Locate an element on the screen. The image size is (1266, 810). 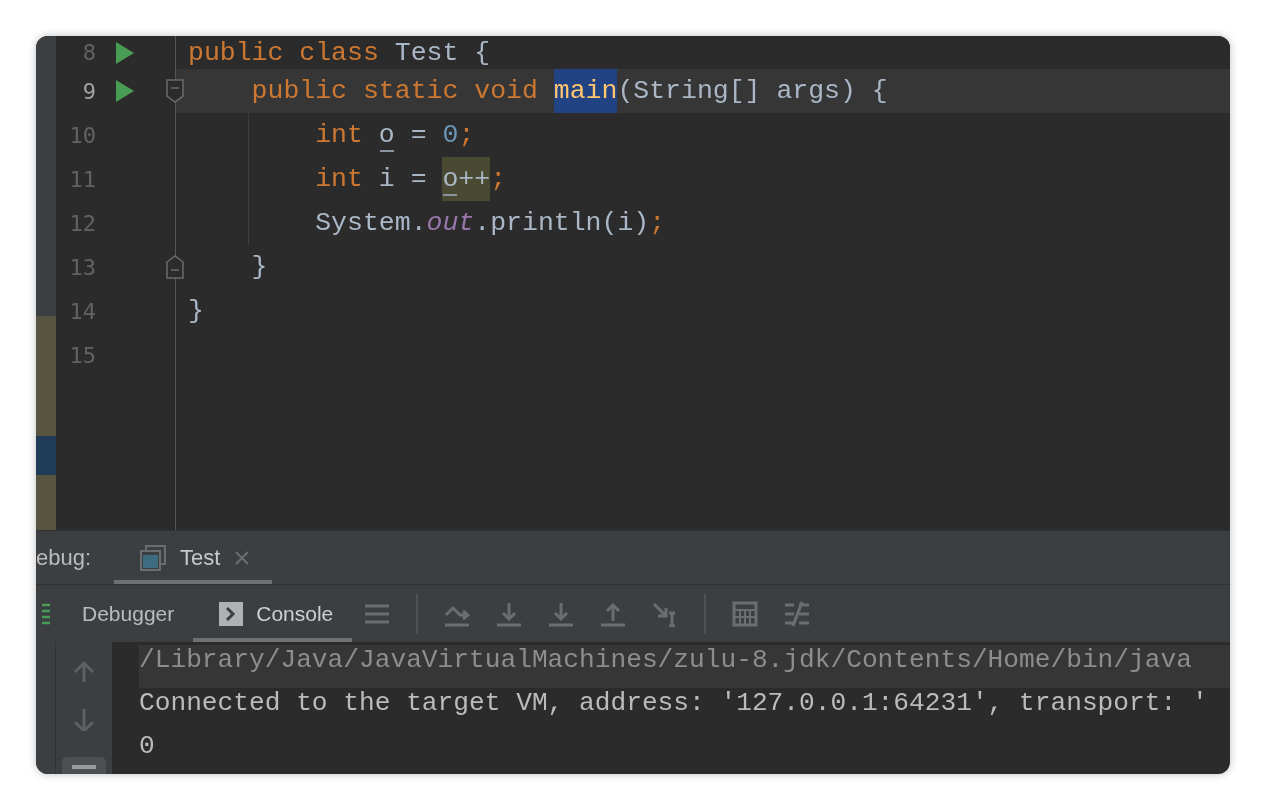
code-line: System.out.println(i); is located at coordinates (490, 223).